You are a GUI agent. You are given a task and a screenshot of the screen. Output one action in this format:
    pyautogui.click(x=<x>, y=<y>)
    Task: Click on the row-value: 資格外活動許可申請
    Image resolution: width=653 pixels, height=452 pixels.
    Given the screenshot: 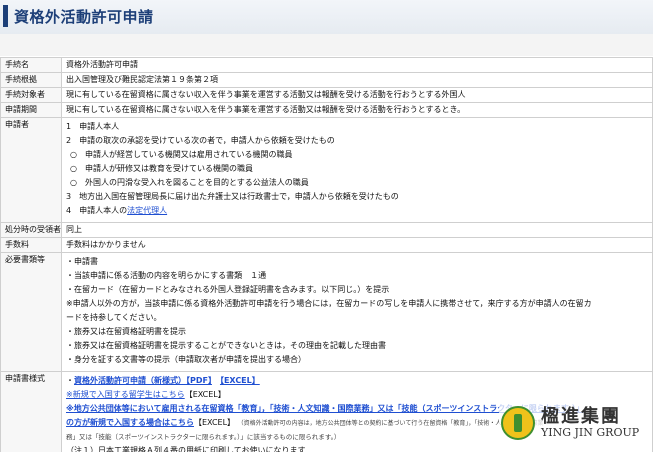 What is the action you would take?
    pyautogui.click(x=357, y=65)
    